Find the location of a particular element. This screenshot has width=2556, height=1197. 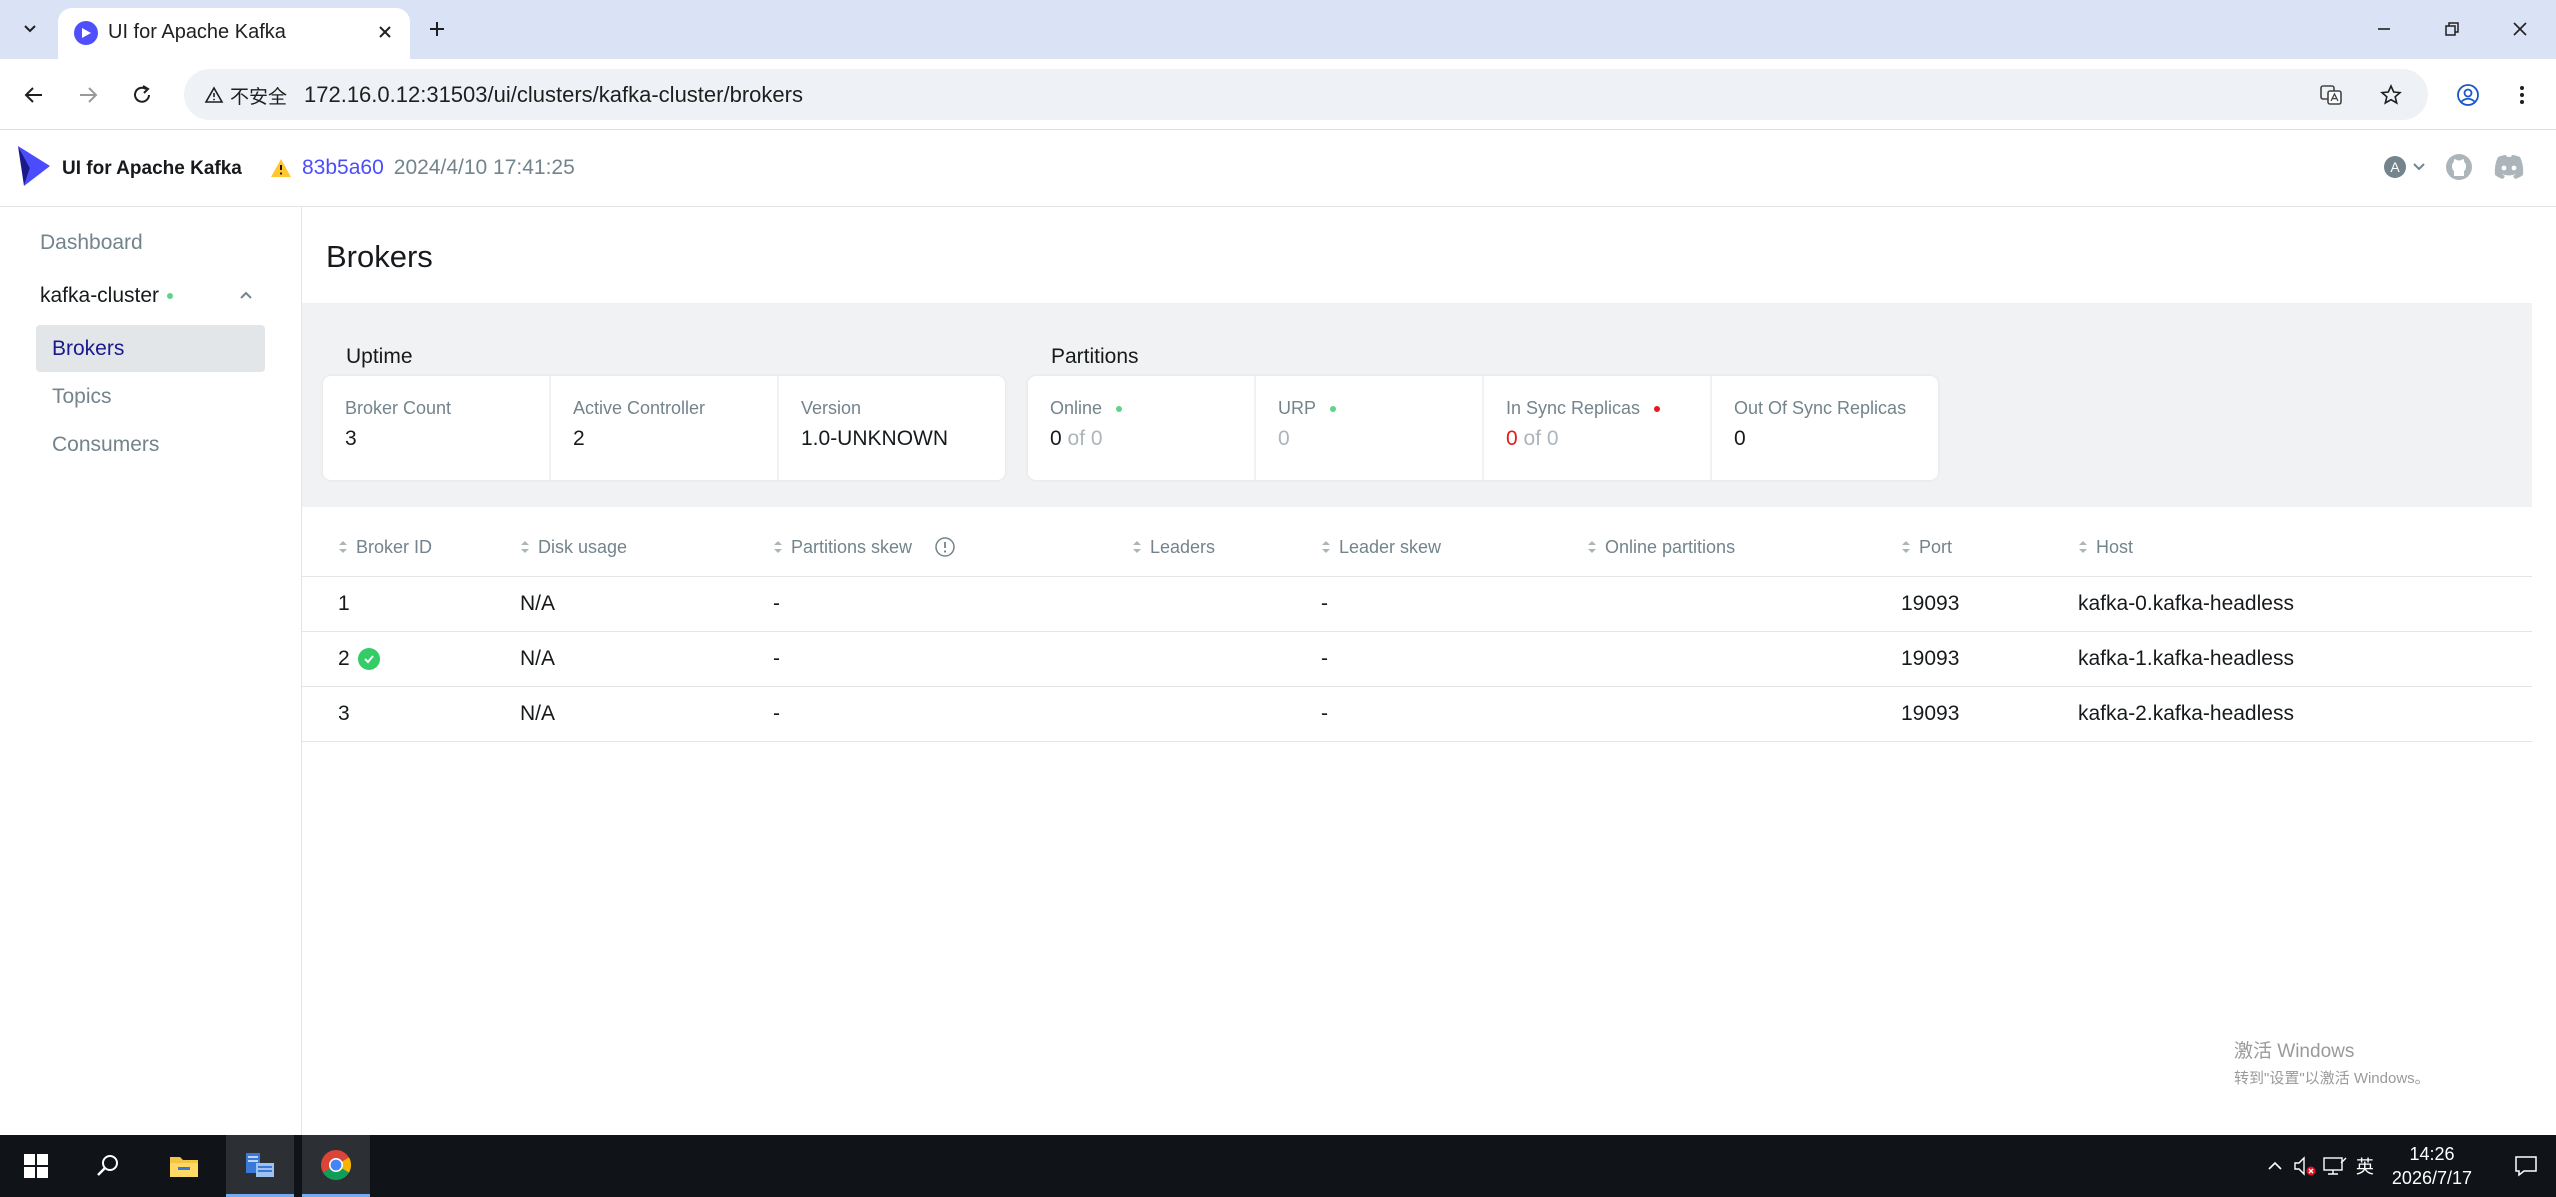

version-info: 83b5a60 2024/4/10 17:41:25 is located at coordinates (422, 168).